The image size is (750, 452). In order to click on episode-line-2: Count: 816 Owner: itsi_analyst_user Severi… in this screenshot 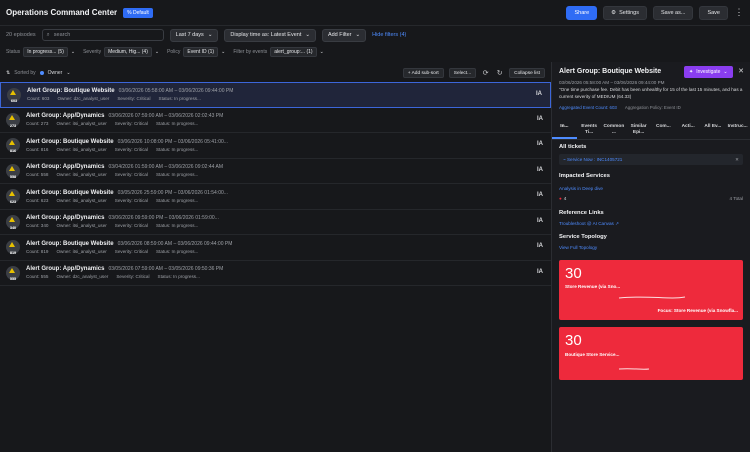, I will do `click(285, 149)`.